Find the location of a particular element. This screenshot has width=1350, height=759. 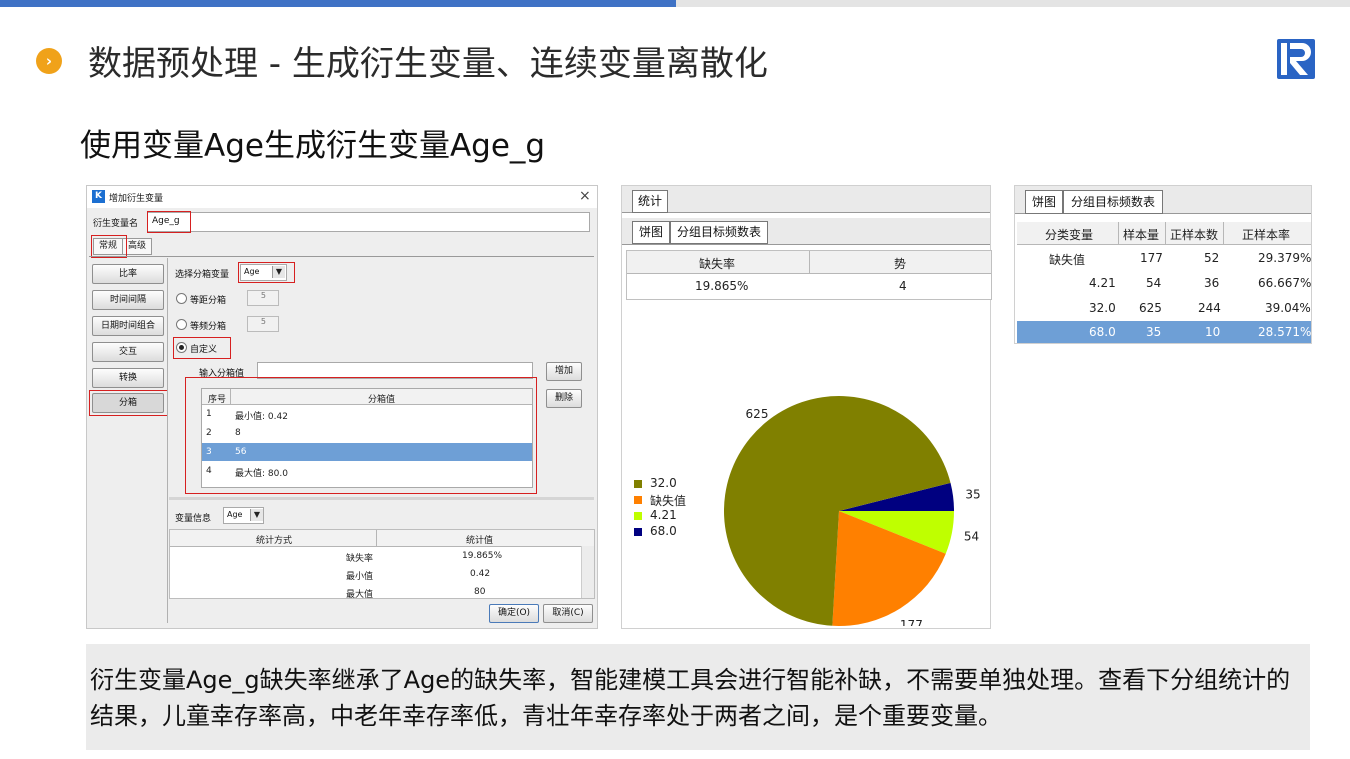

variable-name-input: Age_g is located at coordinates (368, 222).